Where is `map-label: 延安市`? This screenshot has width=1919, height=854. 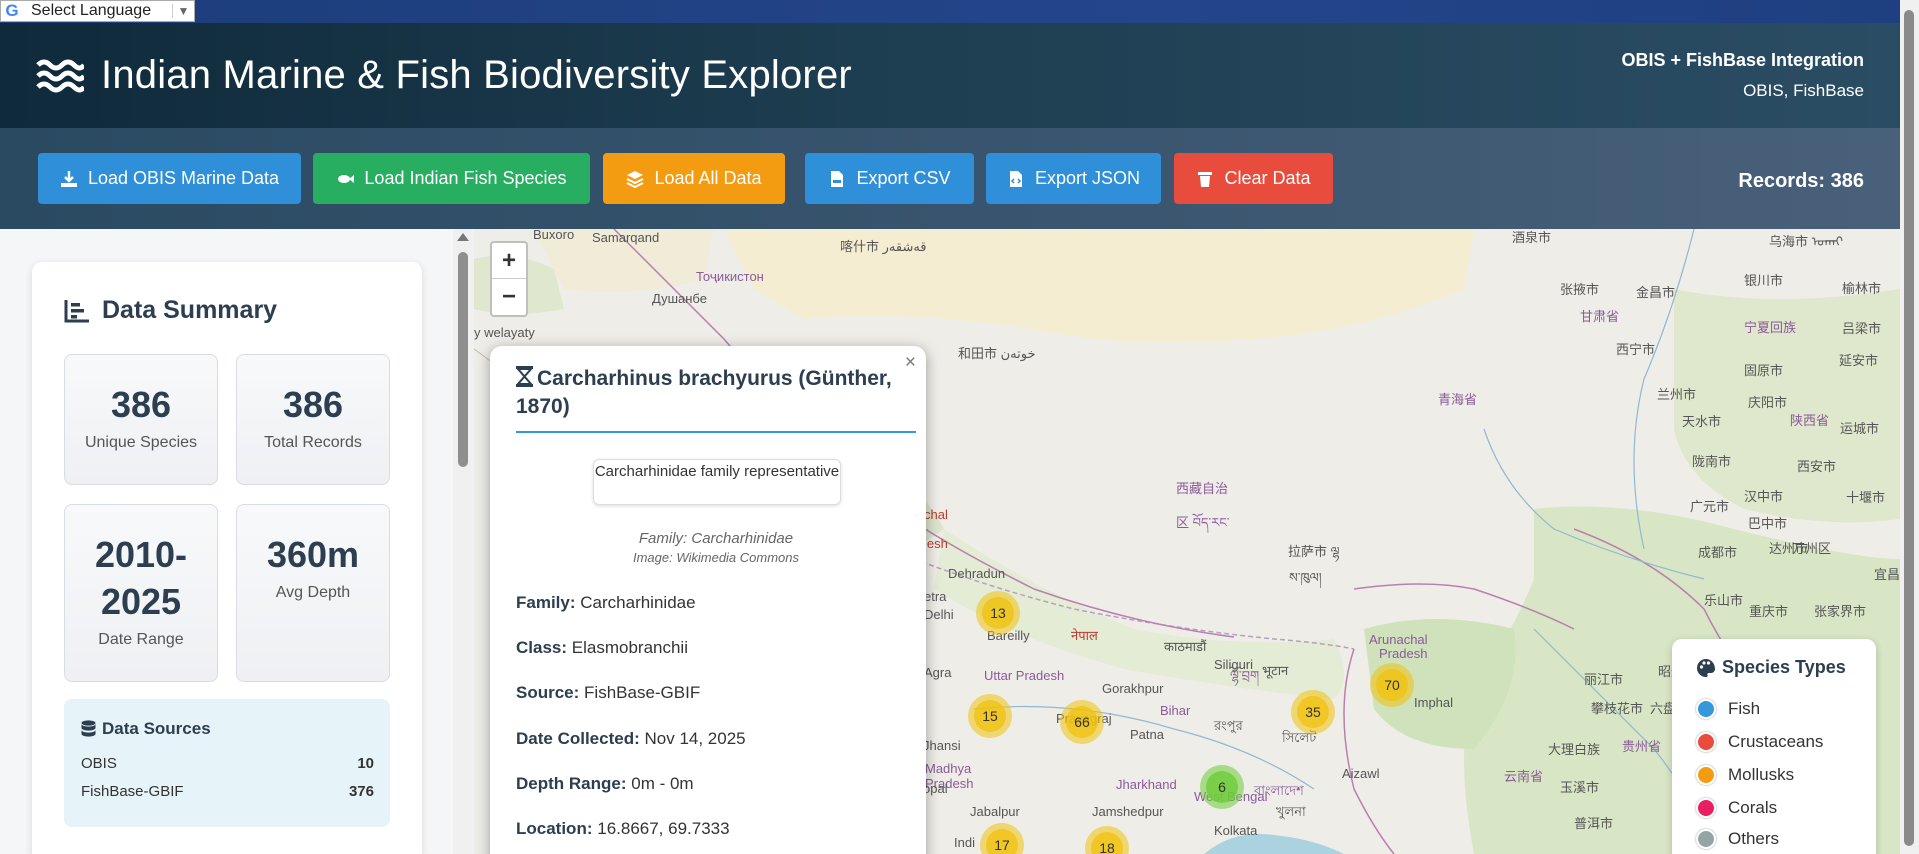 map-label: 延安市 is located at coordinates (1859, 360).